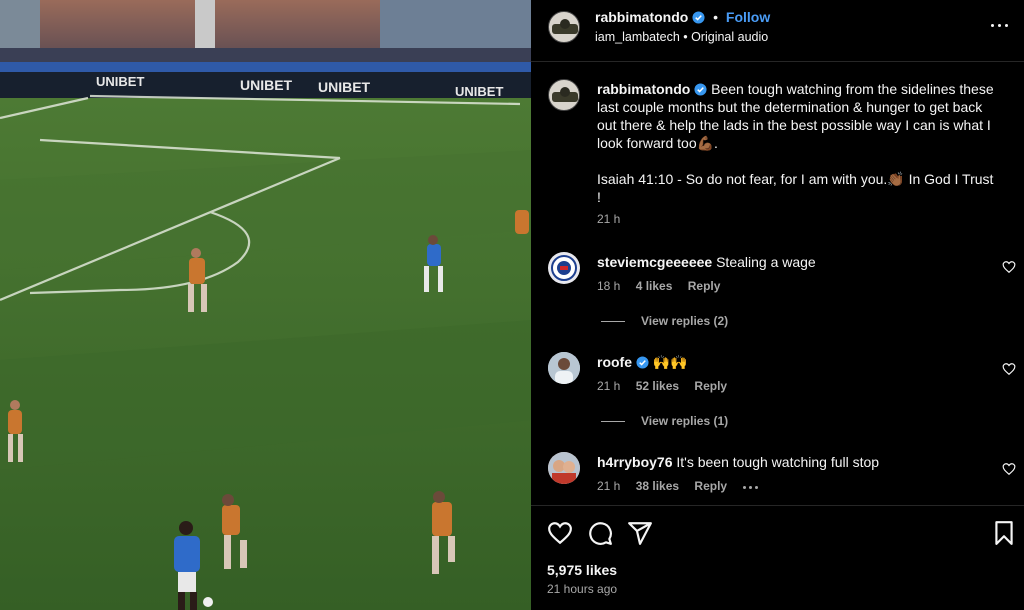  I want to click on comment-username: roofe, so click(614, 362).